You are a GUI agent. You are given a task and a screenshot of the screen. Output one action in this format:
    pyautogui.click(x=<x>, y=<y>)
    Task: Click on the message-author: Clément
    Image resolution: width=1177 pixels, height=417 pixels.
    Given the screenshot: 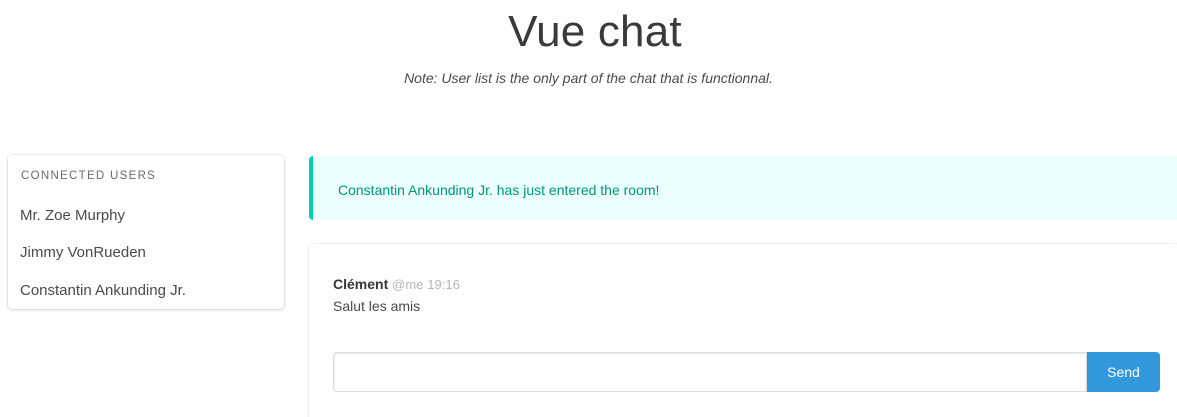 What is the action you would take?
    pyautogui.click(x=361, y=284)
    